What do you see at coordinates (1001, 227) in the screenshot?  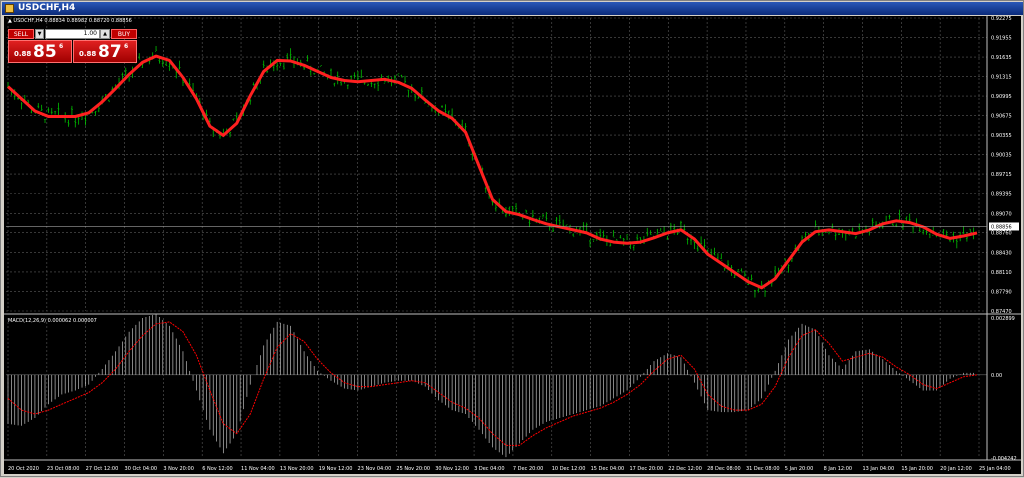 I see `current-price-label: 0.88856` at bounding box center [1001, 227].